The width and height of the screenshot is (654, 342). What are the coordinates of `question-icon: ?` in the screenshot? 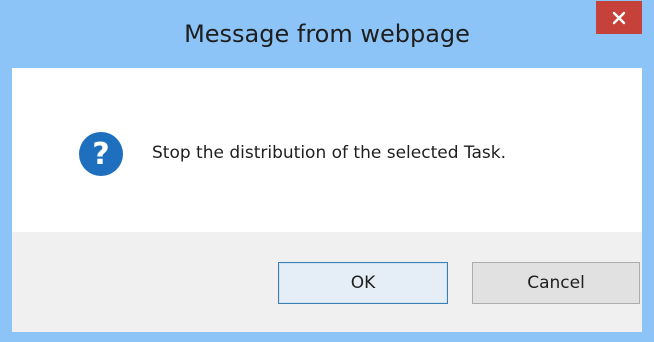 It's located at (101, 156).